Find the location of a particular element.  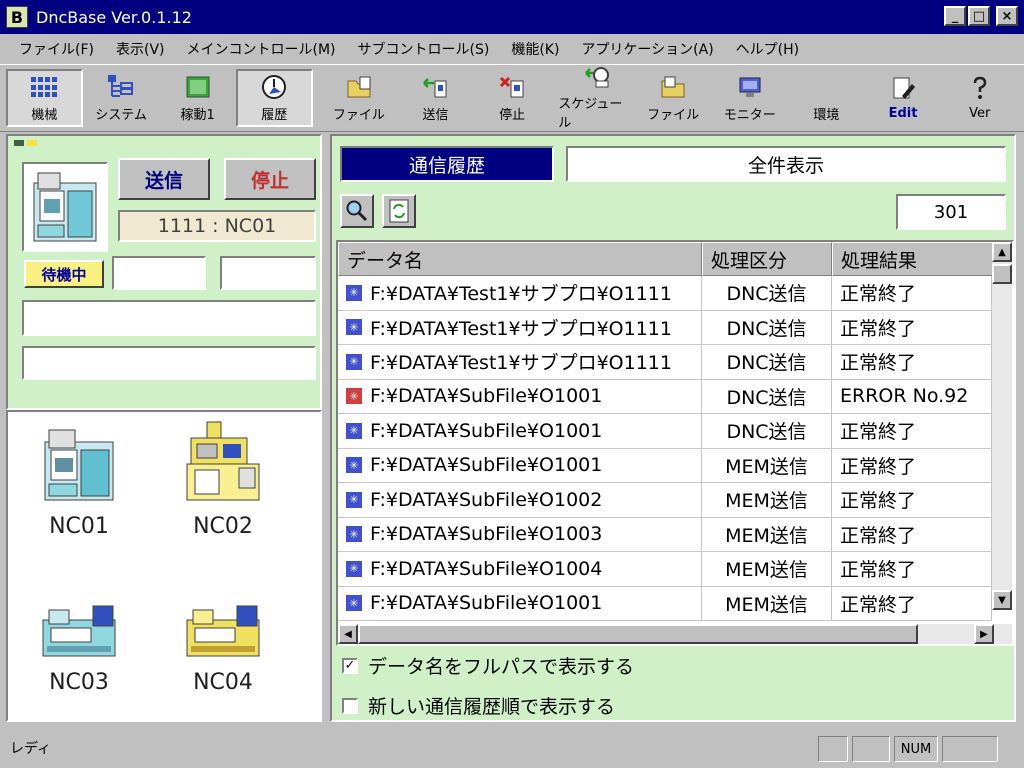

monitor-icon is located at coordinates (750, 87).